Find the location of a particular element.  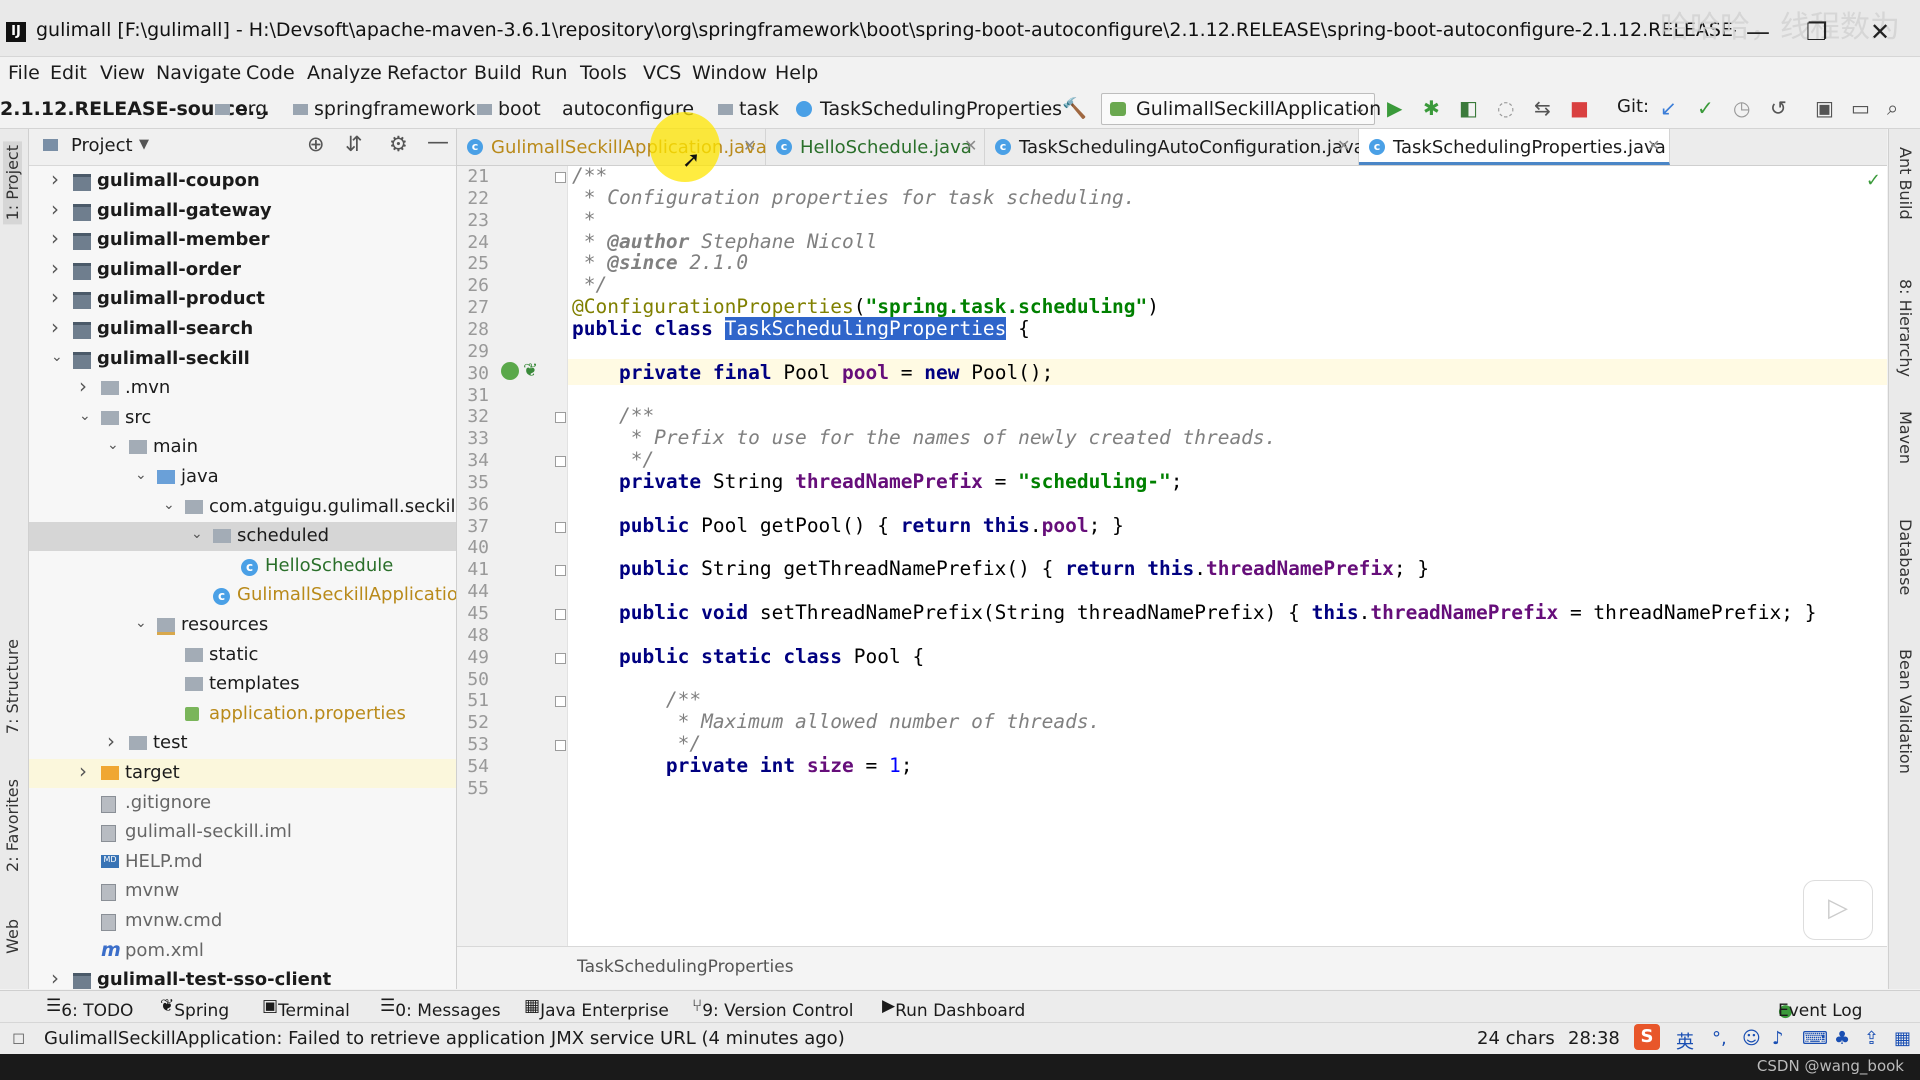

tool-messages: ☰ 0: Messages is located at coordinates (440, 1008).